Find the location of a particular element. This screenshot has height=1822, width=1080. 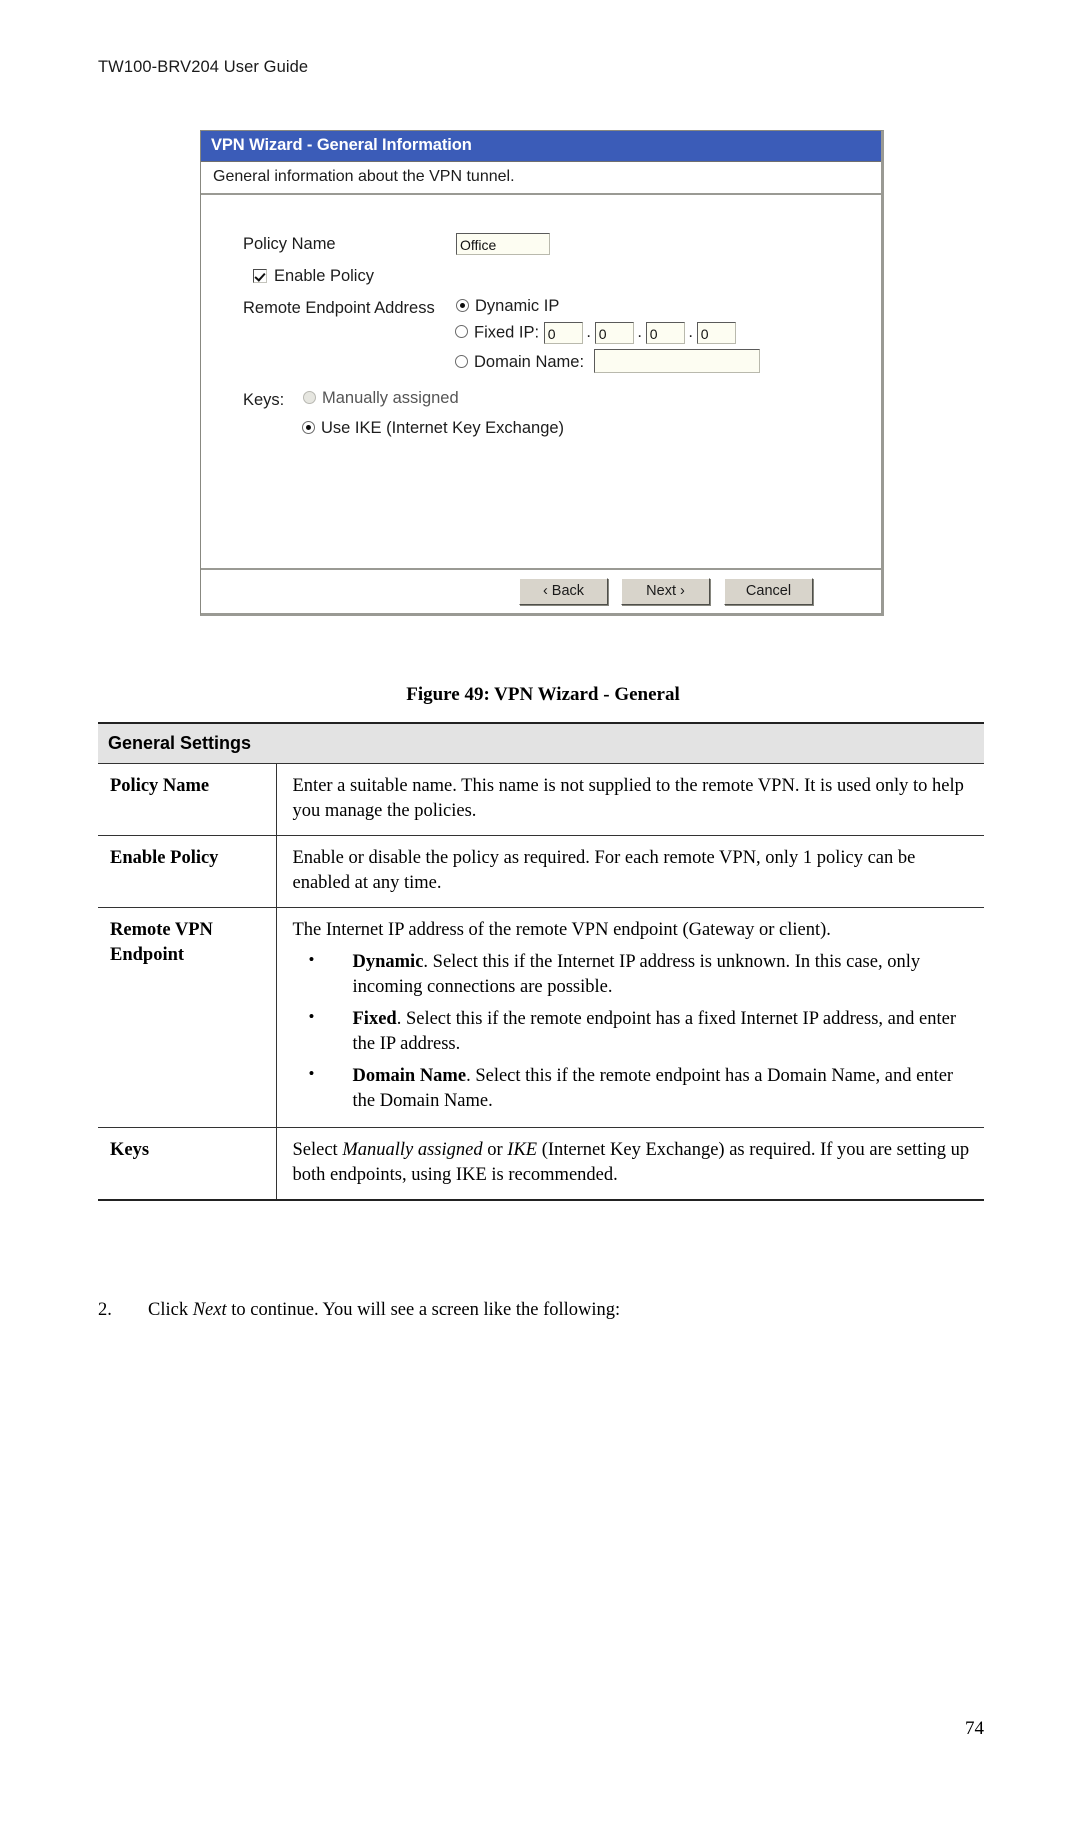

keys-desc-italic1: Manually assigned is located at coordinates (412, 1149).